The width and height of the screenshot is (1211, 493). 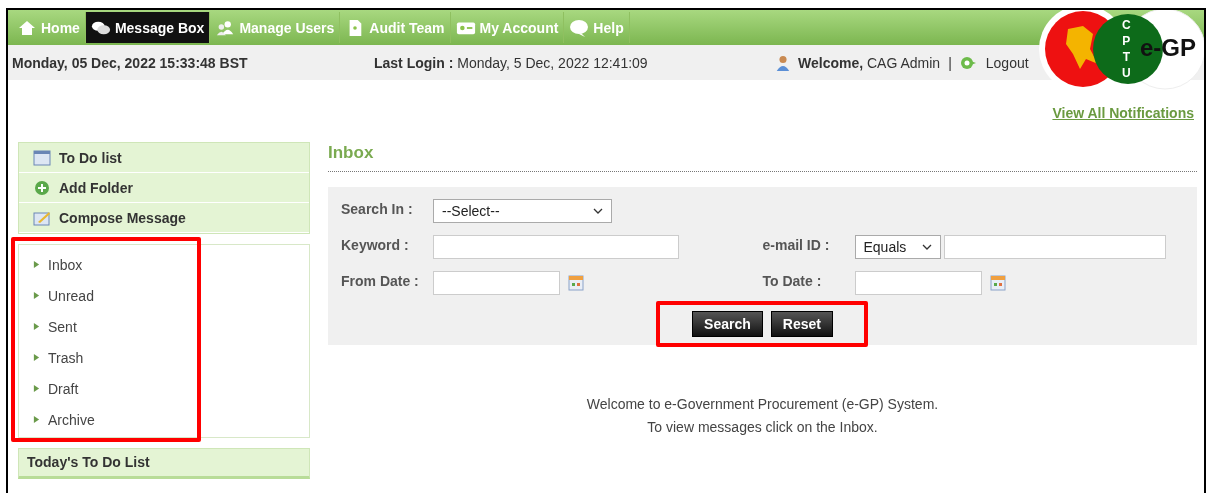 What do you see at coordinates (164, 419) in the screenshot?
I see `folder-link: Archive` at bounding box center [164, 419].